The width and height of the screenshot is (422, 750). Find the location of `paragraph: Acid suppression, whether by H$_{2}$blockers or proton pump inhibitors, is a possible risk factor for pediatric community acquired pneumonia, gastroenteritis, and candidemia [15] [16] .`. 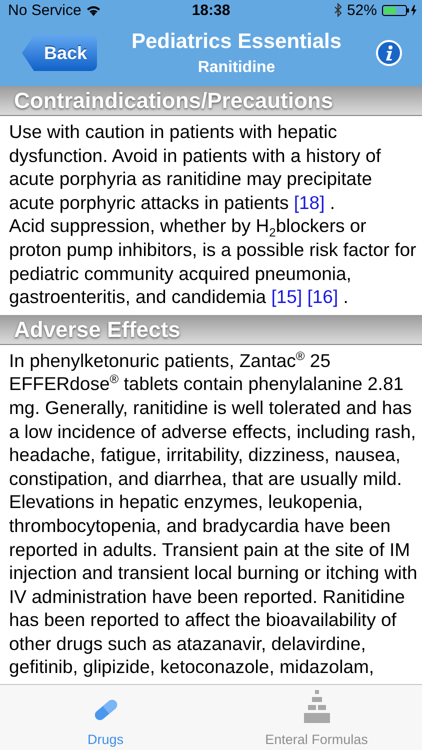

paragraph: Acid suppression, whether by H$_{2}$blockers or proton pump inhibitors, is a possible risk factor for pediatric community acquired pneumonia, gastroenteritis, and candidemia [15] [16] . is located at coordinates (213, 261).